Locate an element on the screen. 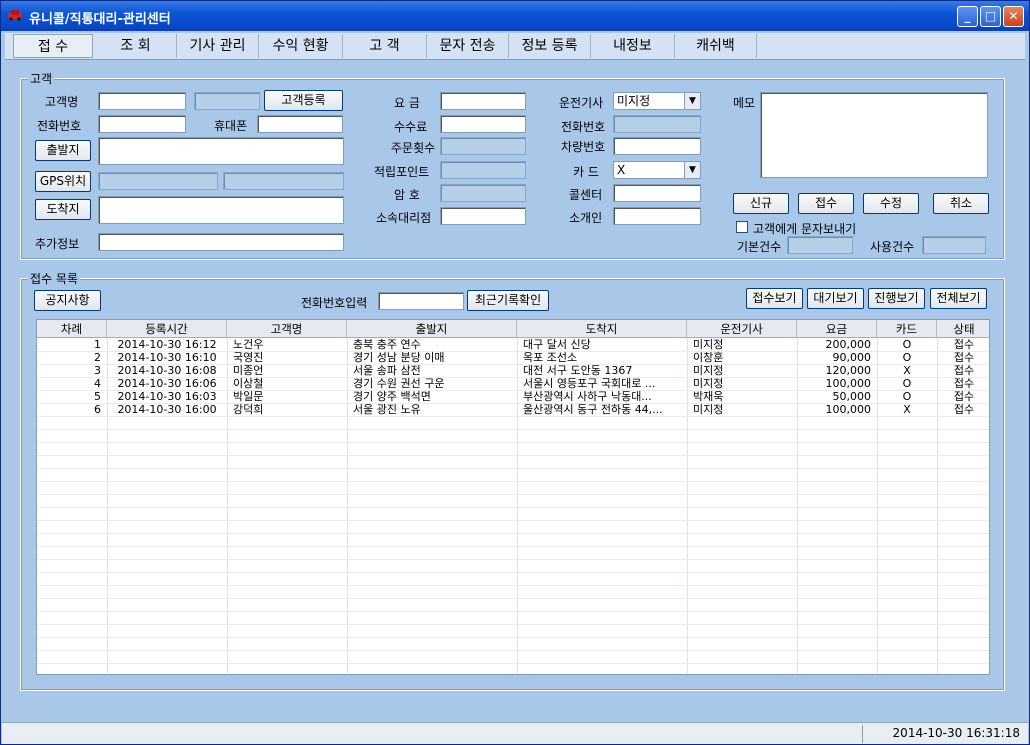 This screenshot has height=745, width=1030. phone-input is located at coordinates (142, 124).